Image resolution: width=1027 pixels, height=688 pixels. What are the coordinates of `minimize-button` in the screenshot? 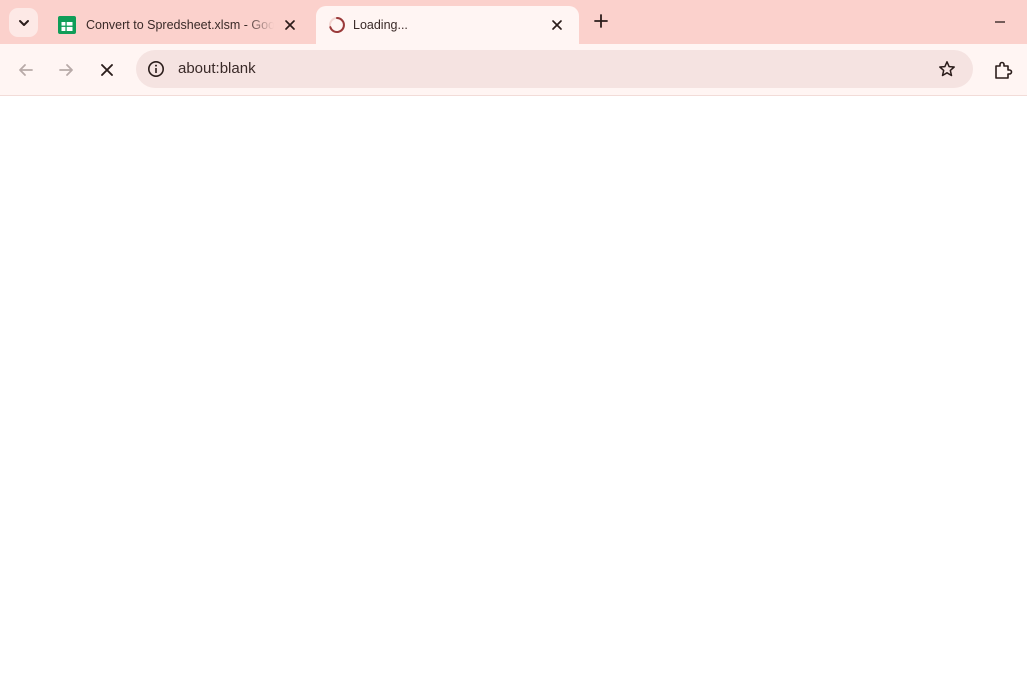 It's located at (1000, 22).